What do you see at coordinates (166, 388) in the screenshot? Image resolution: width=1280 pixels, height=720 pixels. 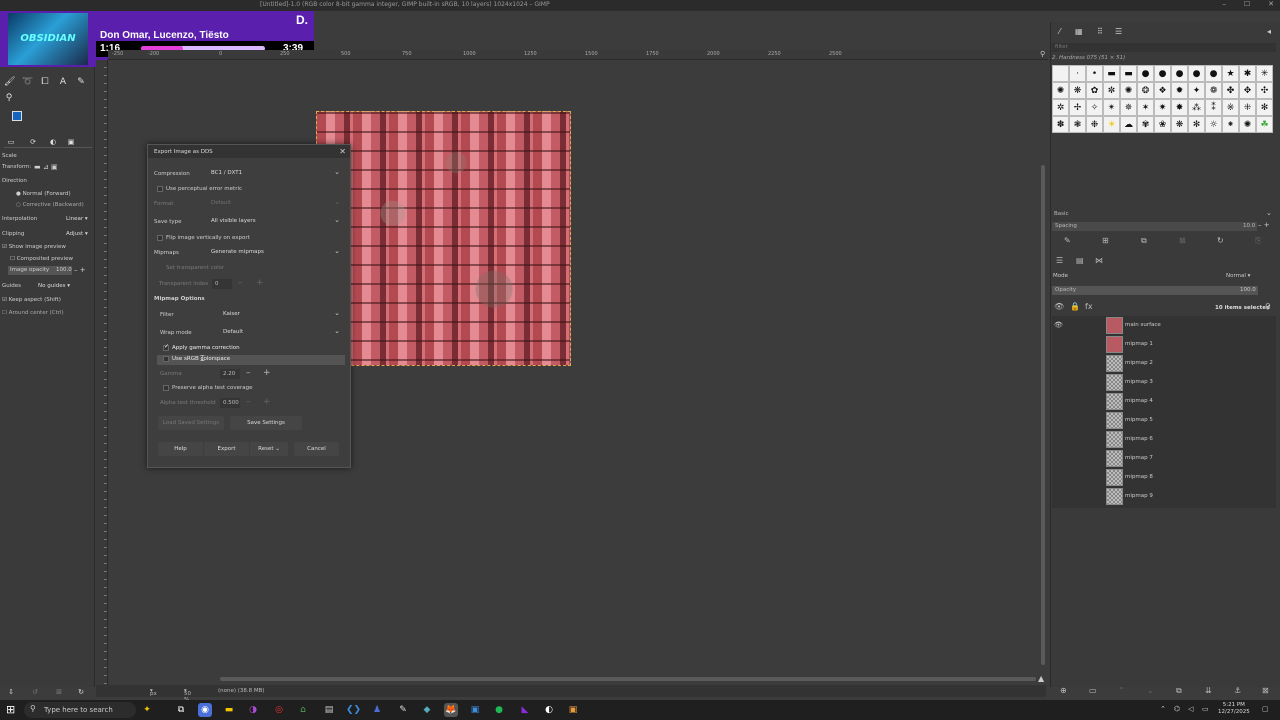 I see `preserve-alpha-checkbox` at bounding box center [166, 388].